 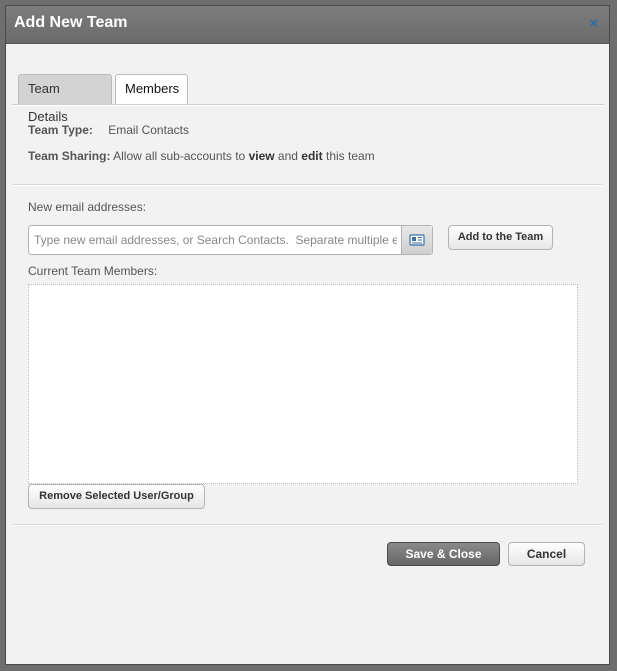 What do you see at coordinates (69, 156) in the screenshot?
I see `team-sharing-label: Team Sharing:` at bounding box center [69, 156].